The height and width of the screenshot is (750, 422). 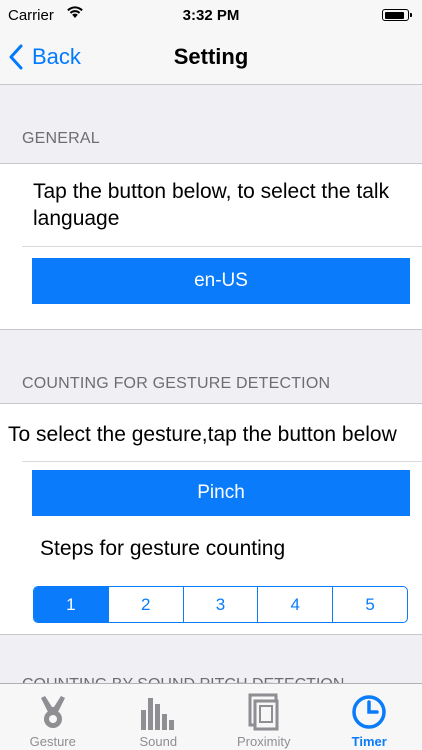 What do you see at coordinates (221, 493) in the screenshot?
I see `gesture-select-button: Pinch` at bounding box center [221, 493].